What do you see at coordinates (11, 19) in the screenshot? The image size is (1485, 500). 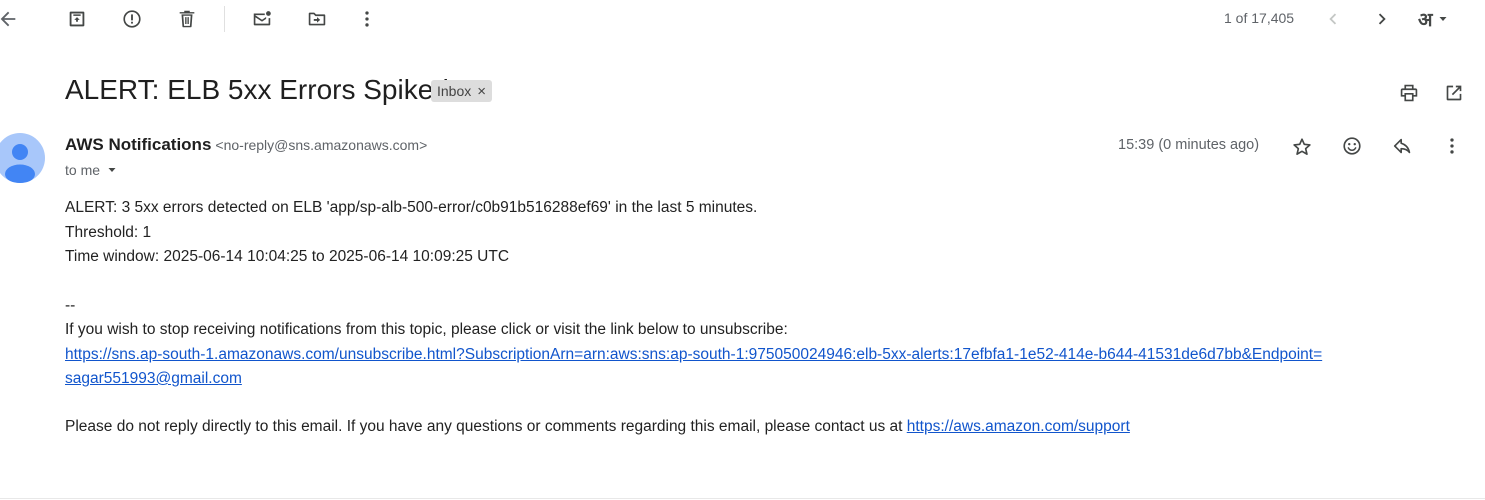 I see `back-arrow-icon` at bounding box center [11, 19].